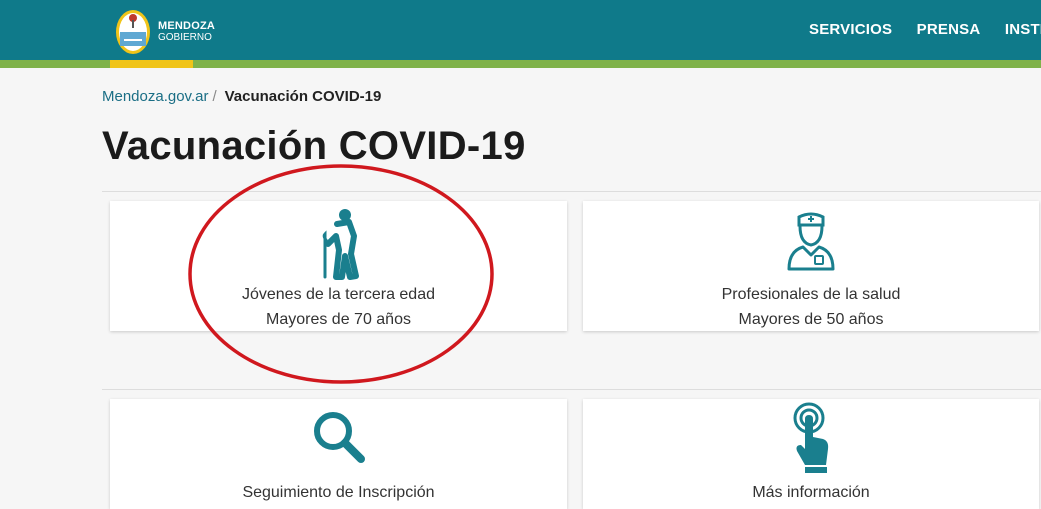 The height and width of the screenshot is (509, 1041). What do you see at coordinates (133, 32) in the screenshot?
I see `coat-of-arms-icon` at bounding box center [133, 32].